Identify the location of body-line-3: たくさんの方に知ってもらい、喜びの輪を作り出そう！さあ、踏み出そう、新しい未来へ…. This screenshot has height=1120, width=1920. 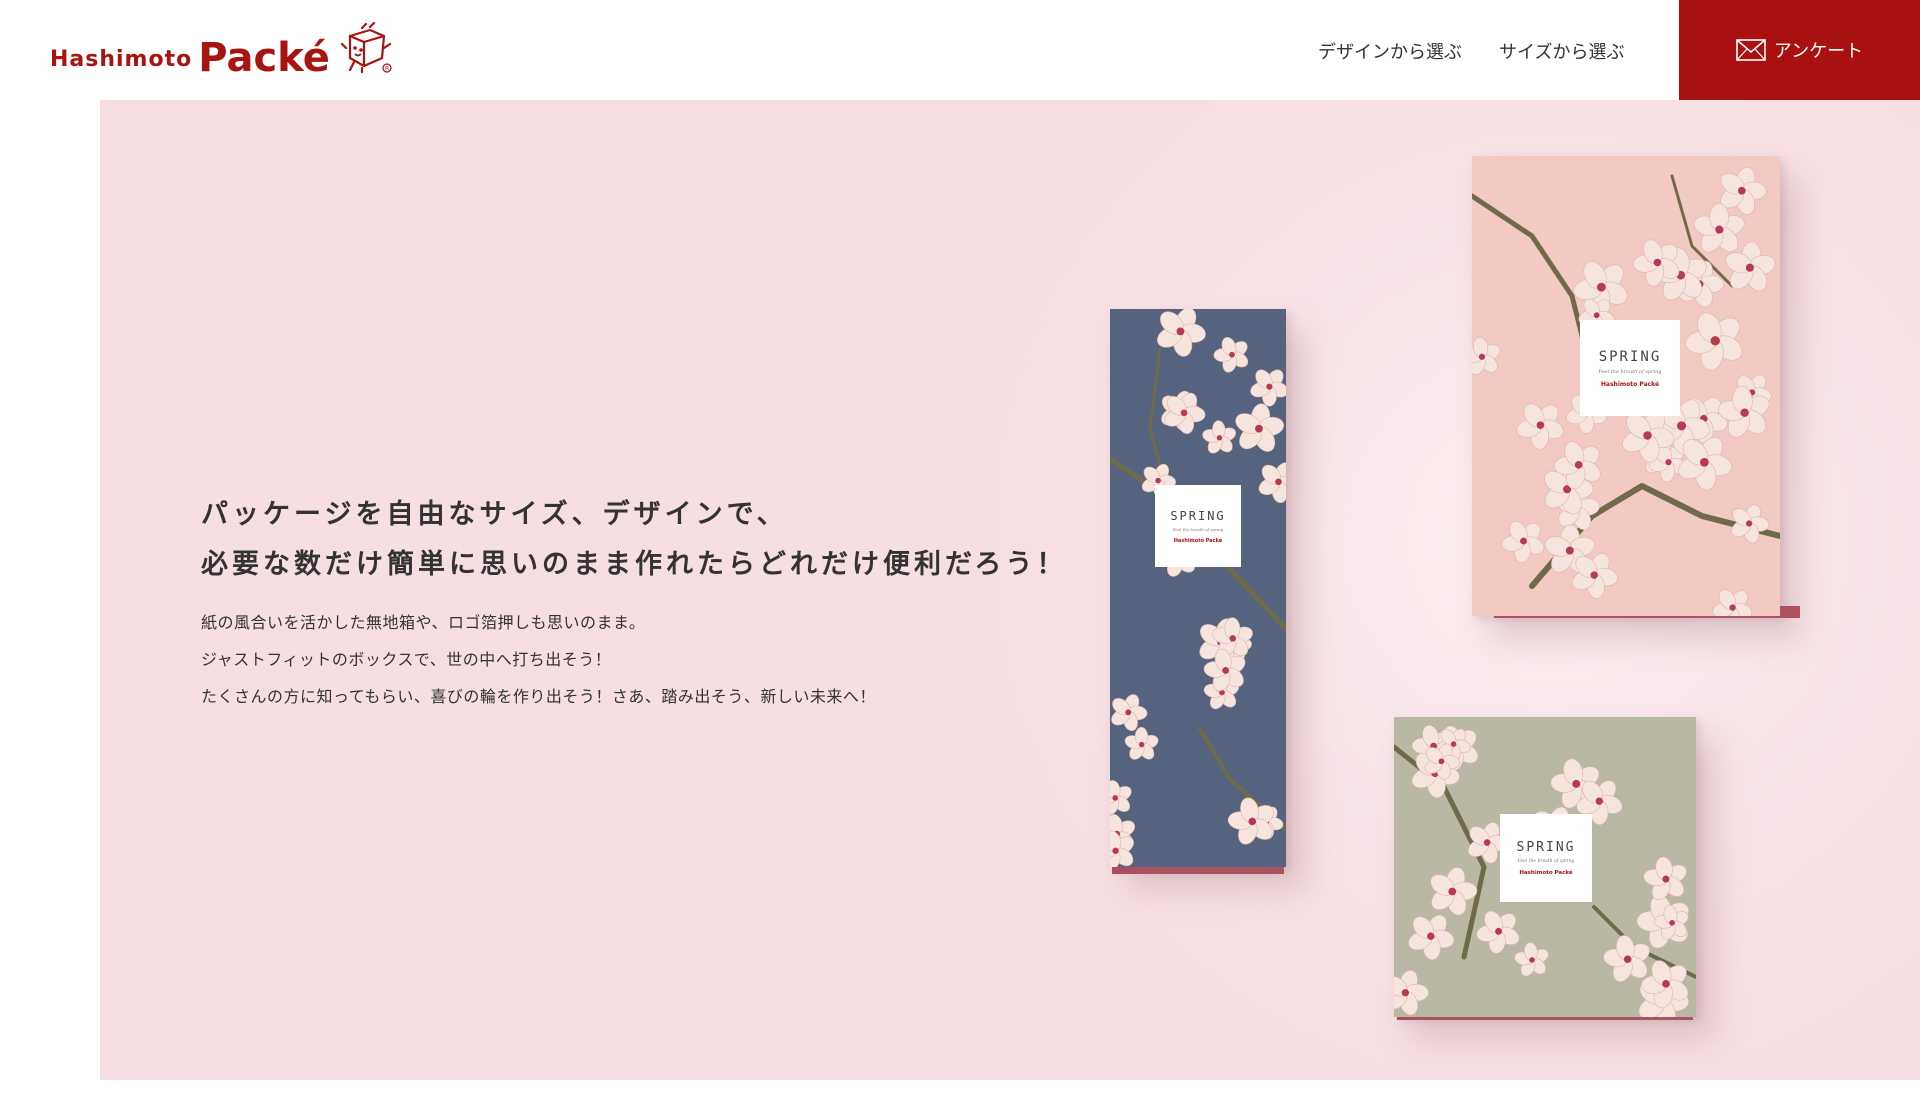
(538, 696).